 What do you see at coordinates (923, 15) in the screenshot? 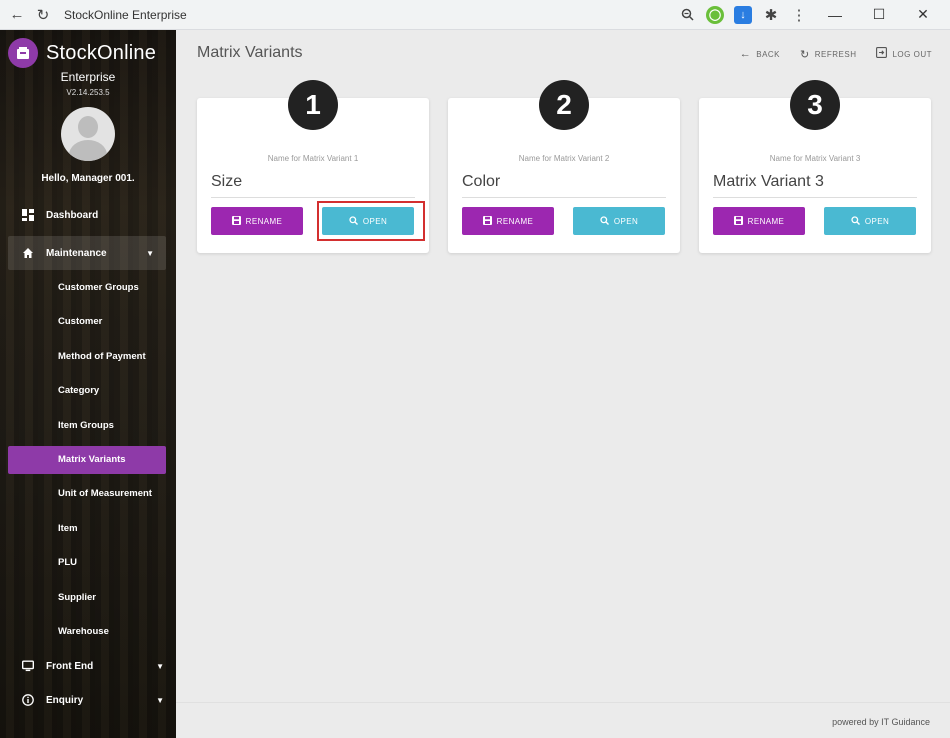
I see `close-icon: ✕` at bounding box center [923, 15].